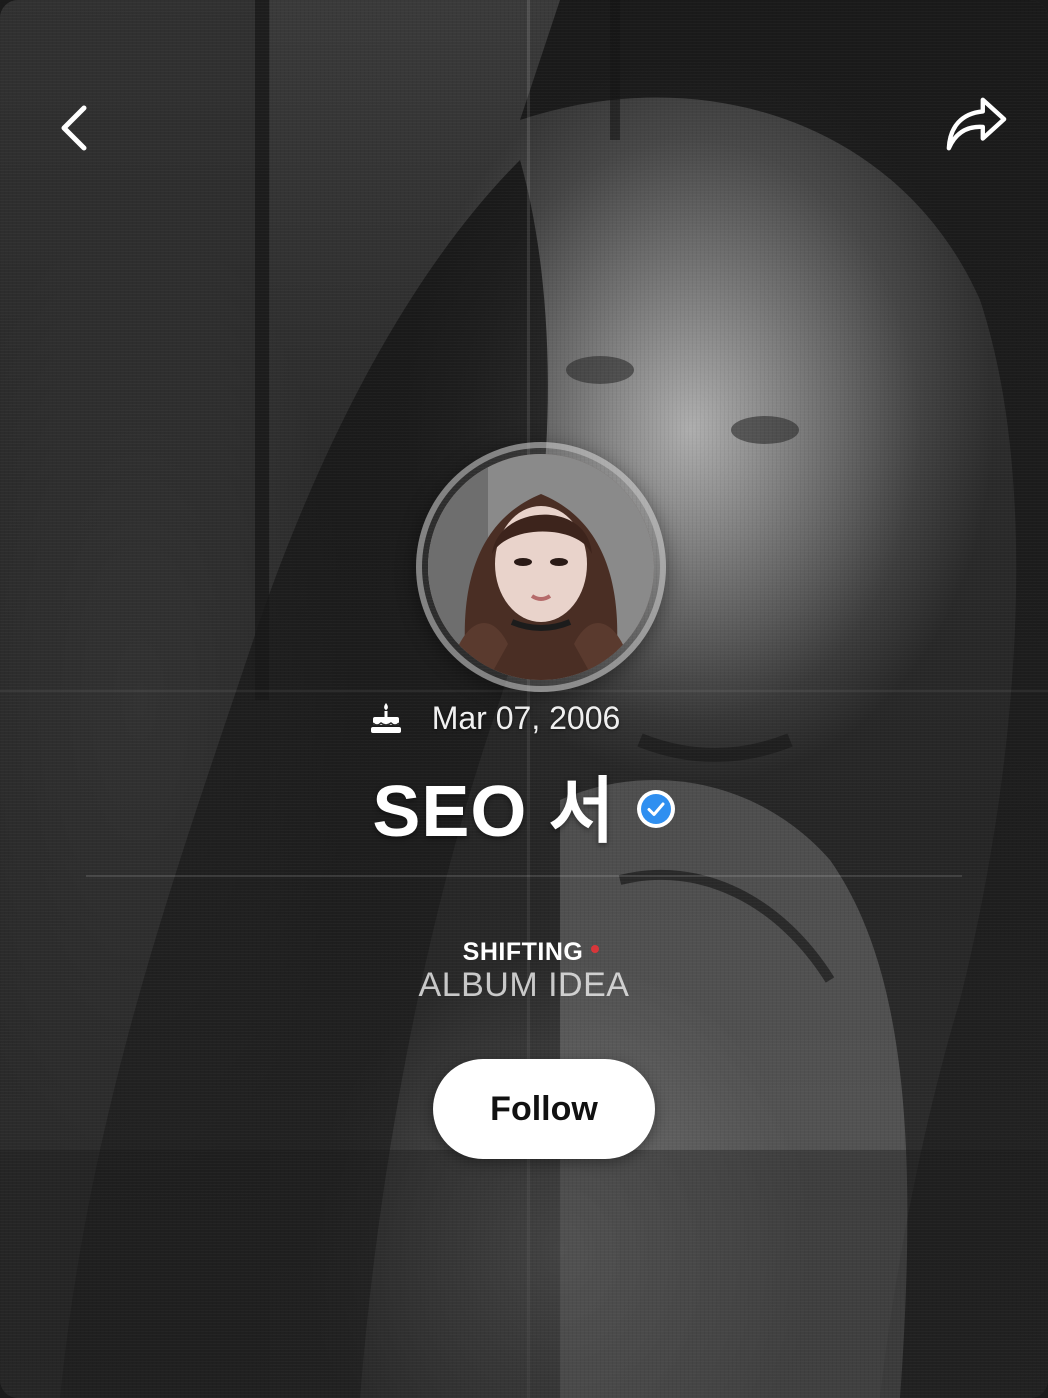 The height and width of the screenshot is (1398, 1048). Describe the element at coordinates (494, 812) in the screenshot. I see `profile-name: SEO 서` at that location.